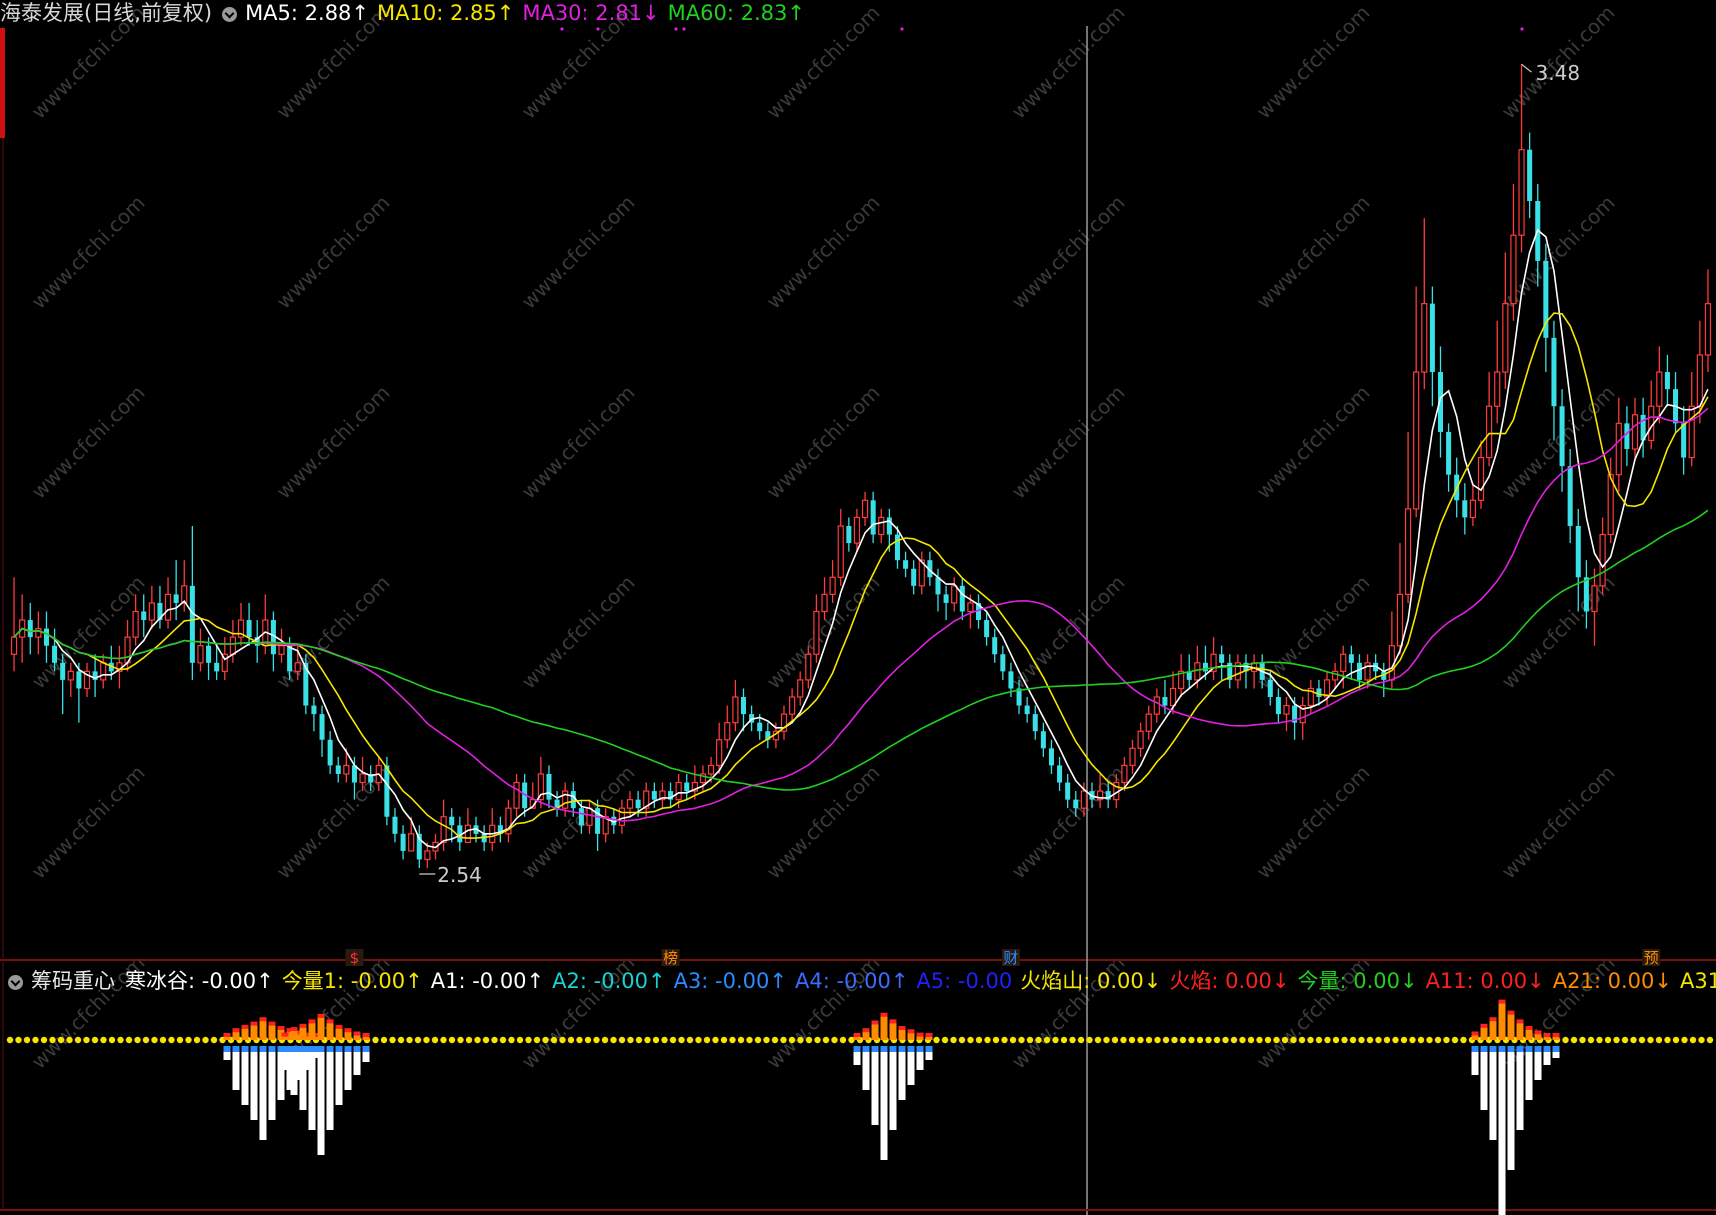 The image size is (1716, 1215). What do you see at coordinates (230, 14) in the screenshot?
I see `settings-circle-icon` at bounding box center [230, 14].